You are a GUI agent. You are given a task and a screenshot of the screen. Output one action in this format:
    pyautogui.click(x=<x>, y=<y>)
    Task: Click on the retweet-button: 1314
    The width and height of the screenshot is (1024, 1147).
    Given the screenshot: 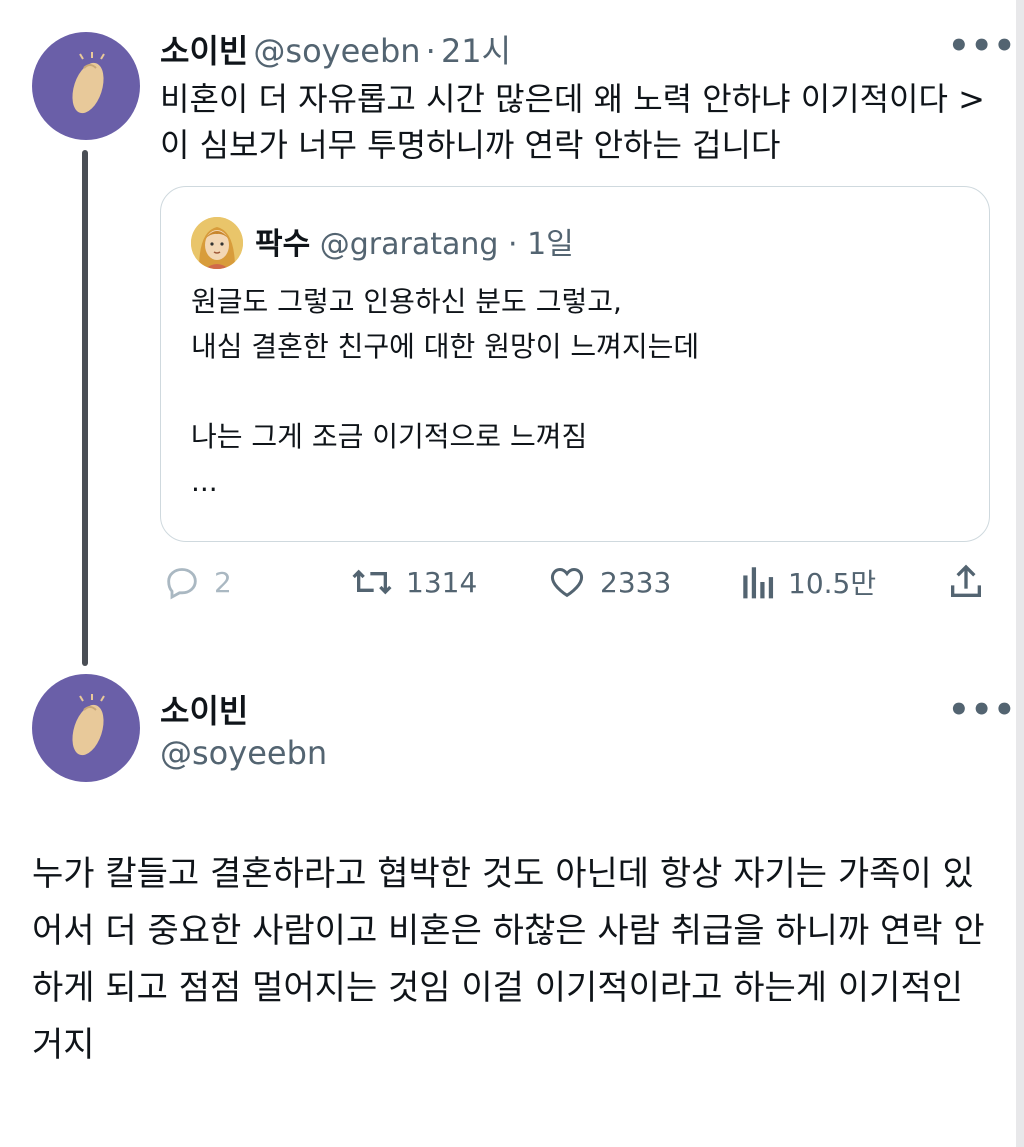 What is the action you would take?
    pyautogui.click(x=413, y=582)
    